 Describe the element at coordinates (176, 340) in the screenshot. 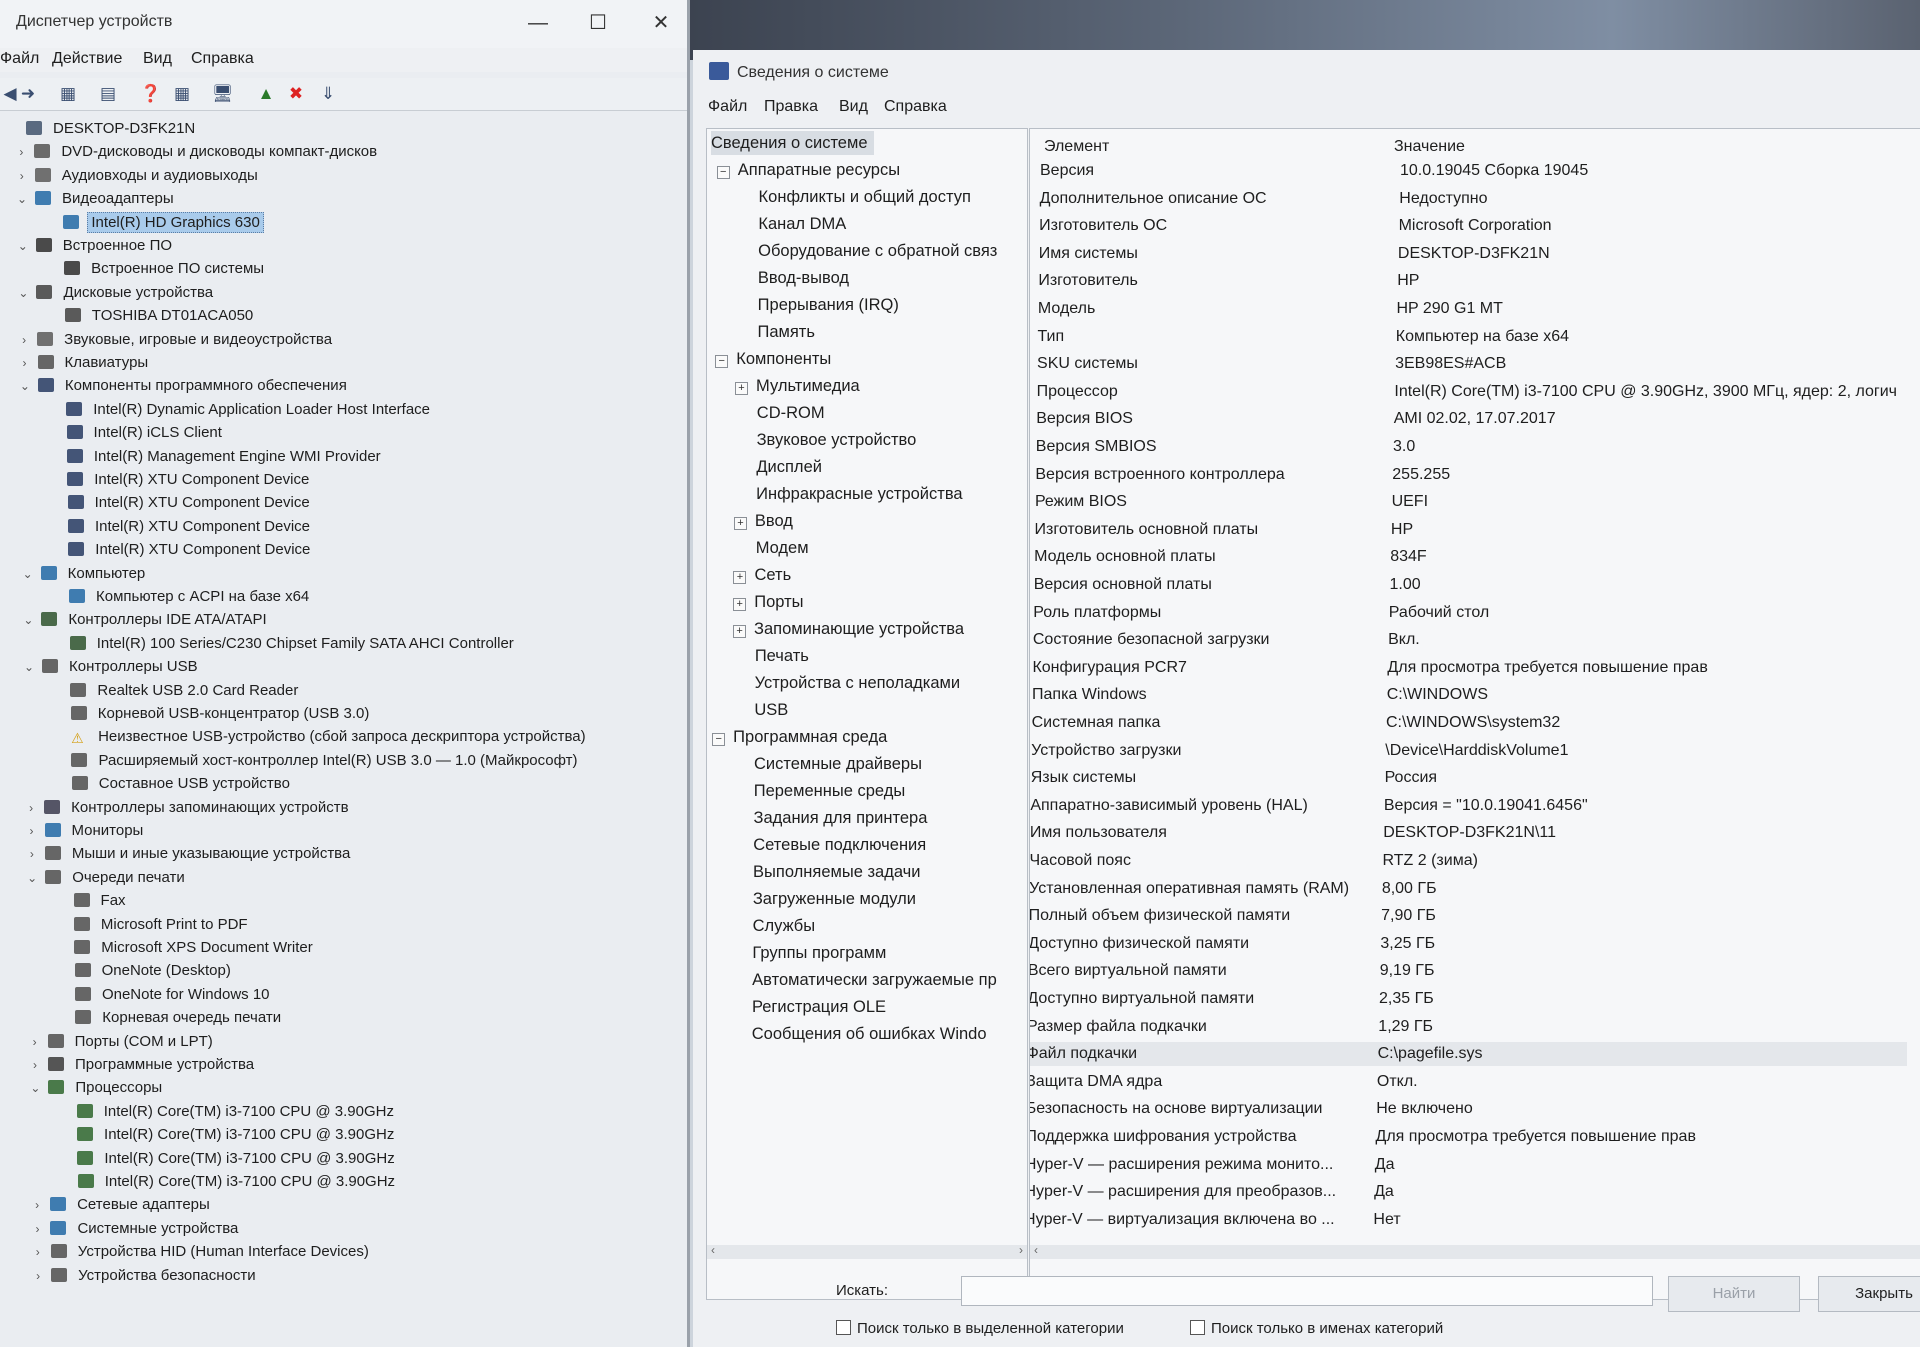

I see `device-tree-item: › Звуковые, игровые и видеоустройства` at that location.